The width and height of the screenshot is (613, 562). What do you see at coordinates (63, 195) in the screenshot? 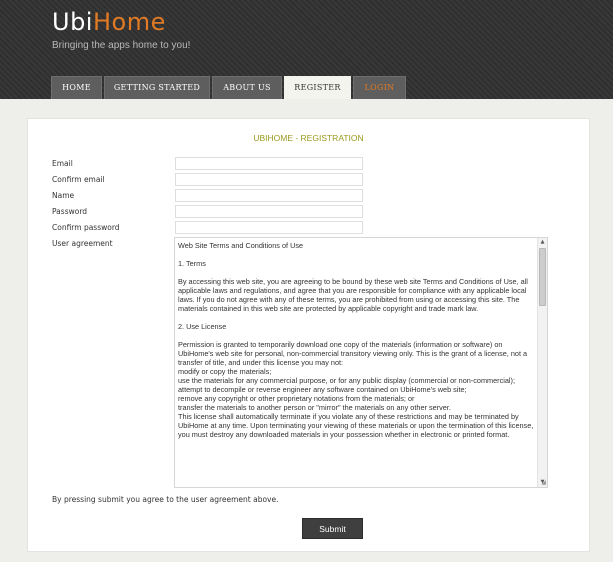
I see `name-label: Name` at bounding box center [63, 195].